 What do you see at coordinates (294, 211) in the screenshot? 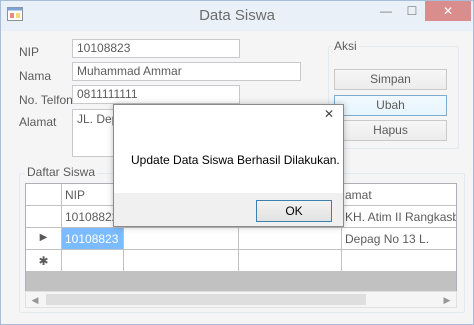
I see `ok-button: OK` at bounding box center [294, 211].